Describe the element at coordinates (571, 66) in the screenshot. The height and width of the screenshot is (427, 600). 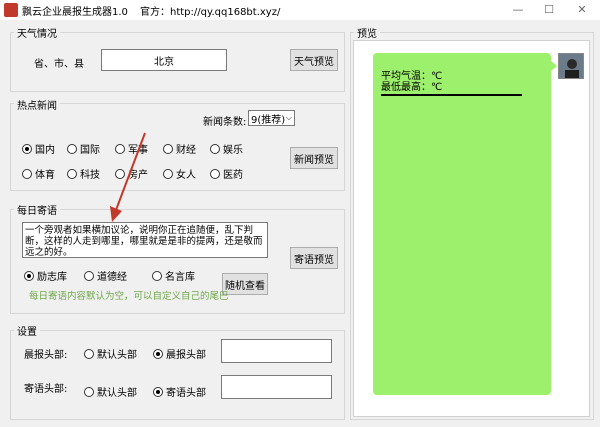
I see `avatar` at that location.